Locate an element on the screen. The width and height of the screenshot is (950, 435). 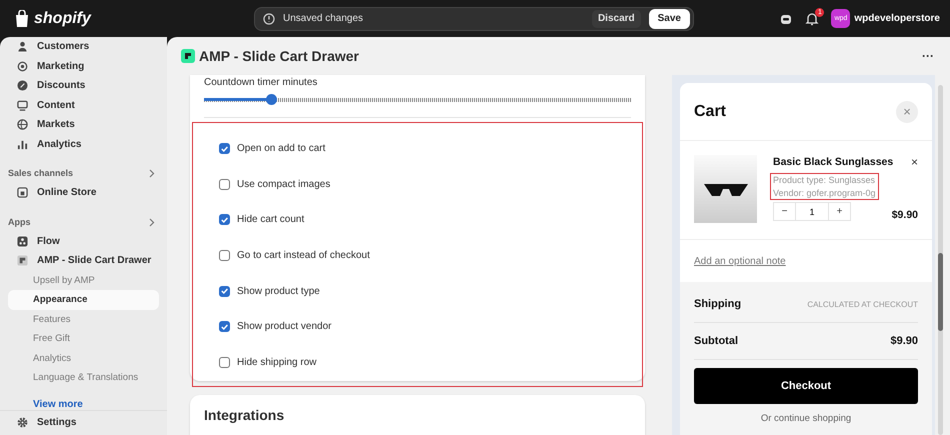
checkbox-label: Open on add to cart is located at coordinates (281, 148).